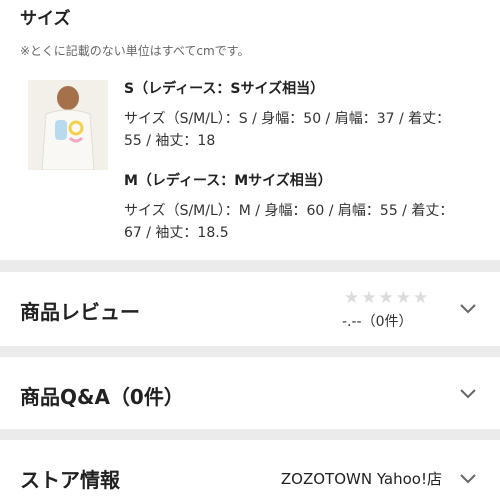 This screenshot has height=500, width=500. I want to click on store-row: ストア情報 ZOZOTOWN Yahoo!店, so click(250, 470).